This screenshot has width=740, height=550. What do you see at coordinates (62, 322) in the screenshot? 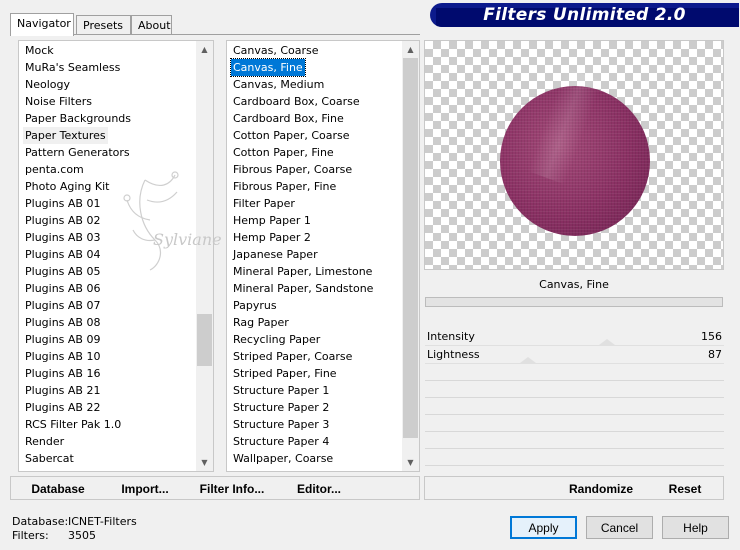
I see `category-list-item: Plugins AB 08` at bounding box center [62, 322].